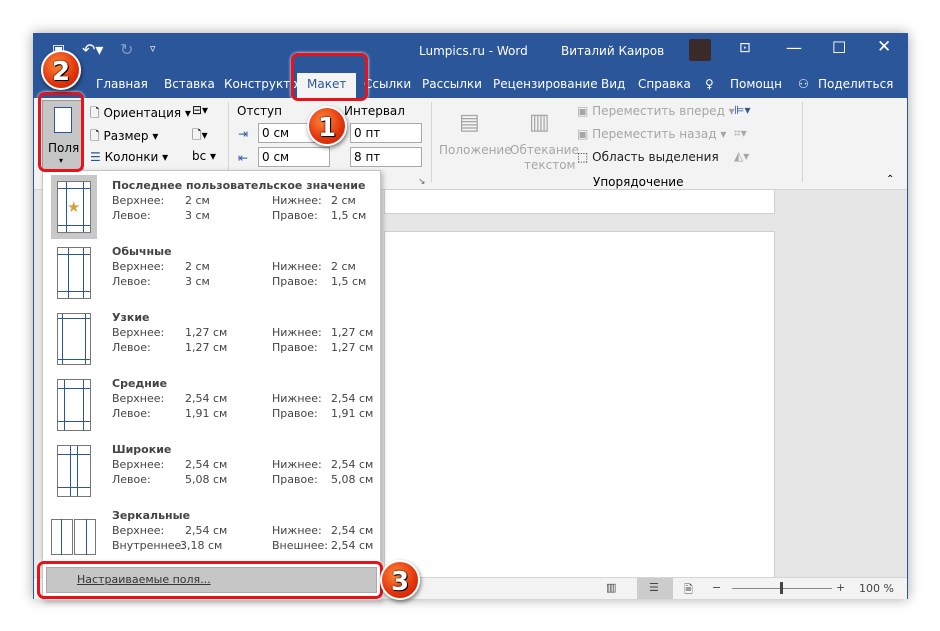 The image size is (940, 631). Describe the element at coordinates (638, 182) in the screenshot. I see `arrange-group-label: Упорядочение` at that location.